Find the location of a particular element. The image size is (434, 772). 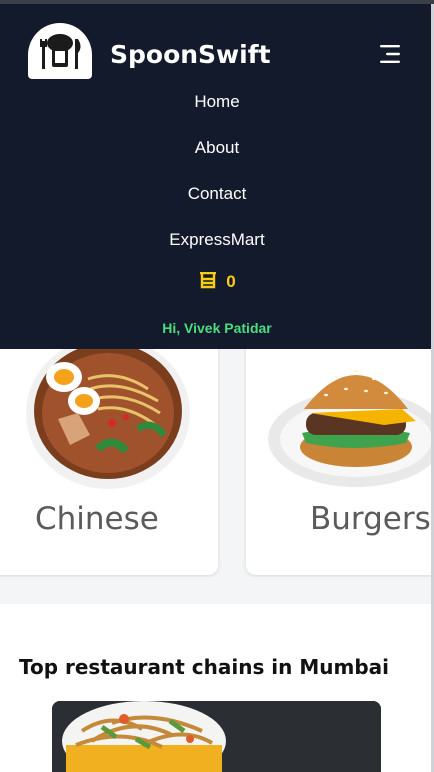

nav-link-expressmart: ExpressMart is located at coordinates (217, 251).